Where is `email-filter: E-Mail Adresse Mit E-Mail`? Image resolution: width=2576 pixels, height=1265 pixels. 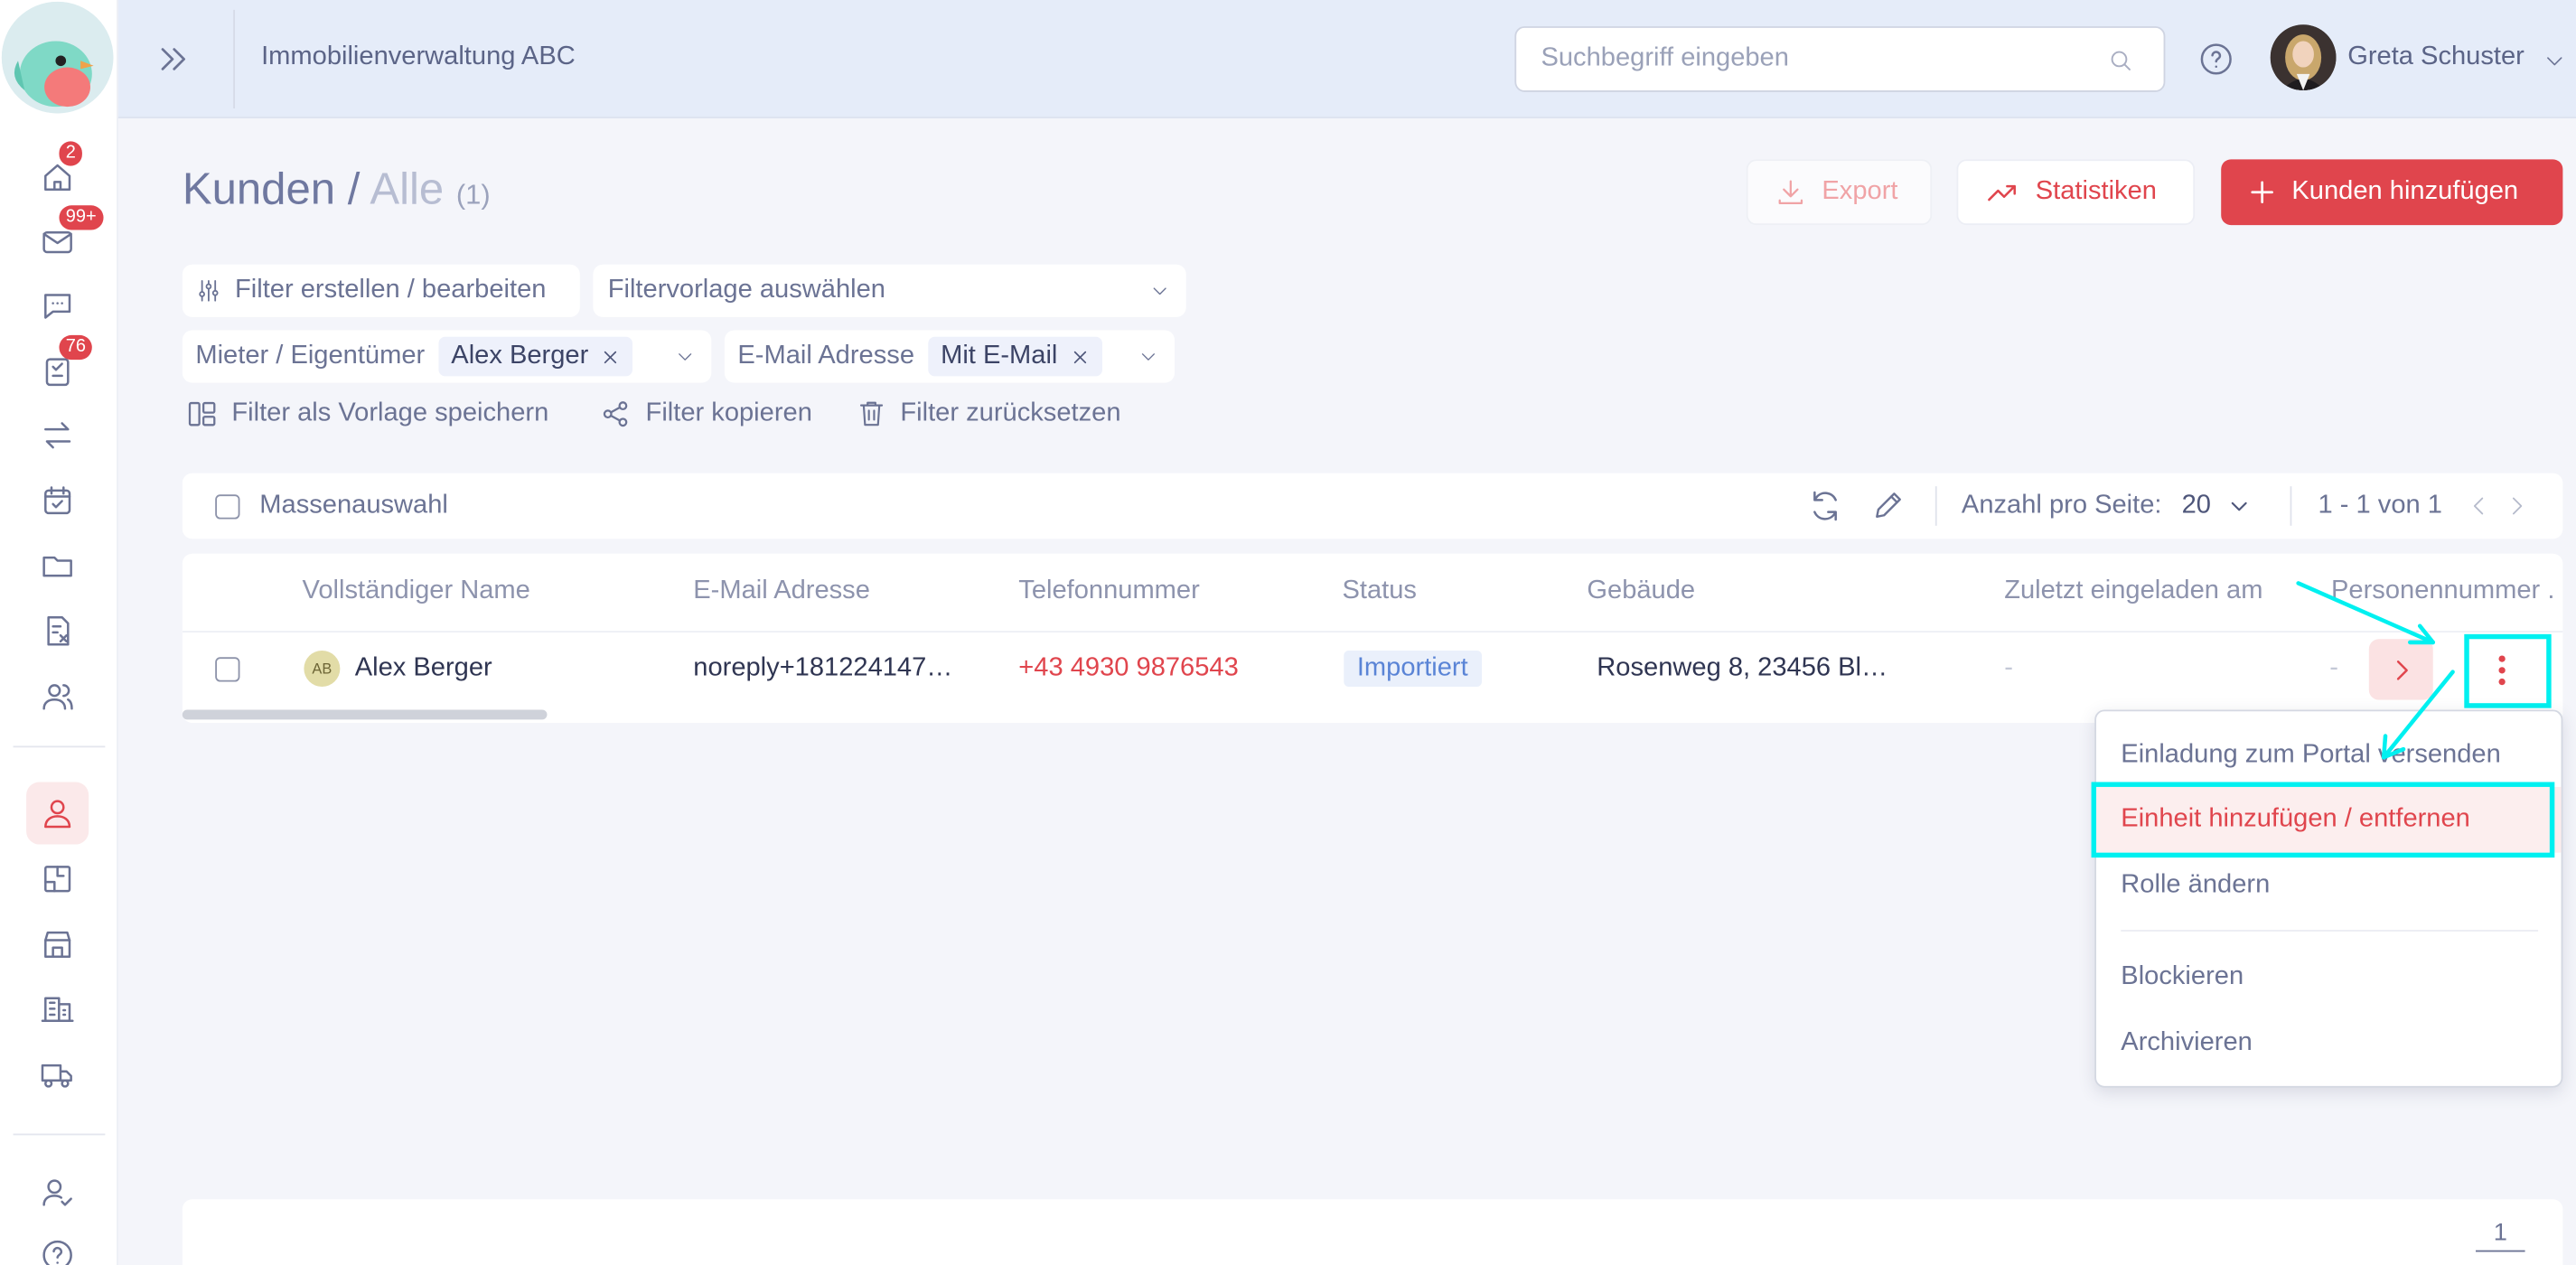
email-filter: E-Mail Adresse Mit E-Mail is located at coordinates (950, 356).